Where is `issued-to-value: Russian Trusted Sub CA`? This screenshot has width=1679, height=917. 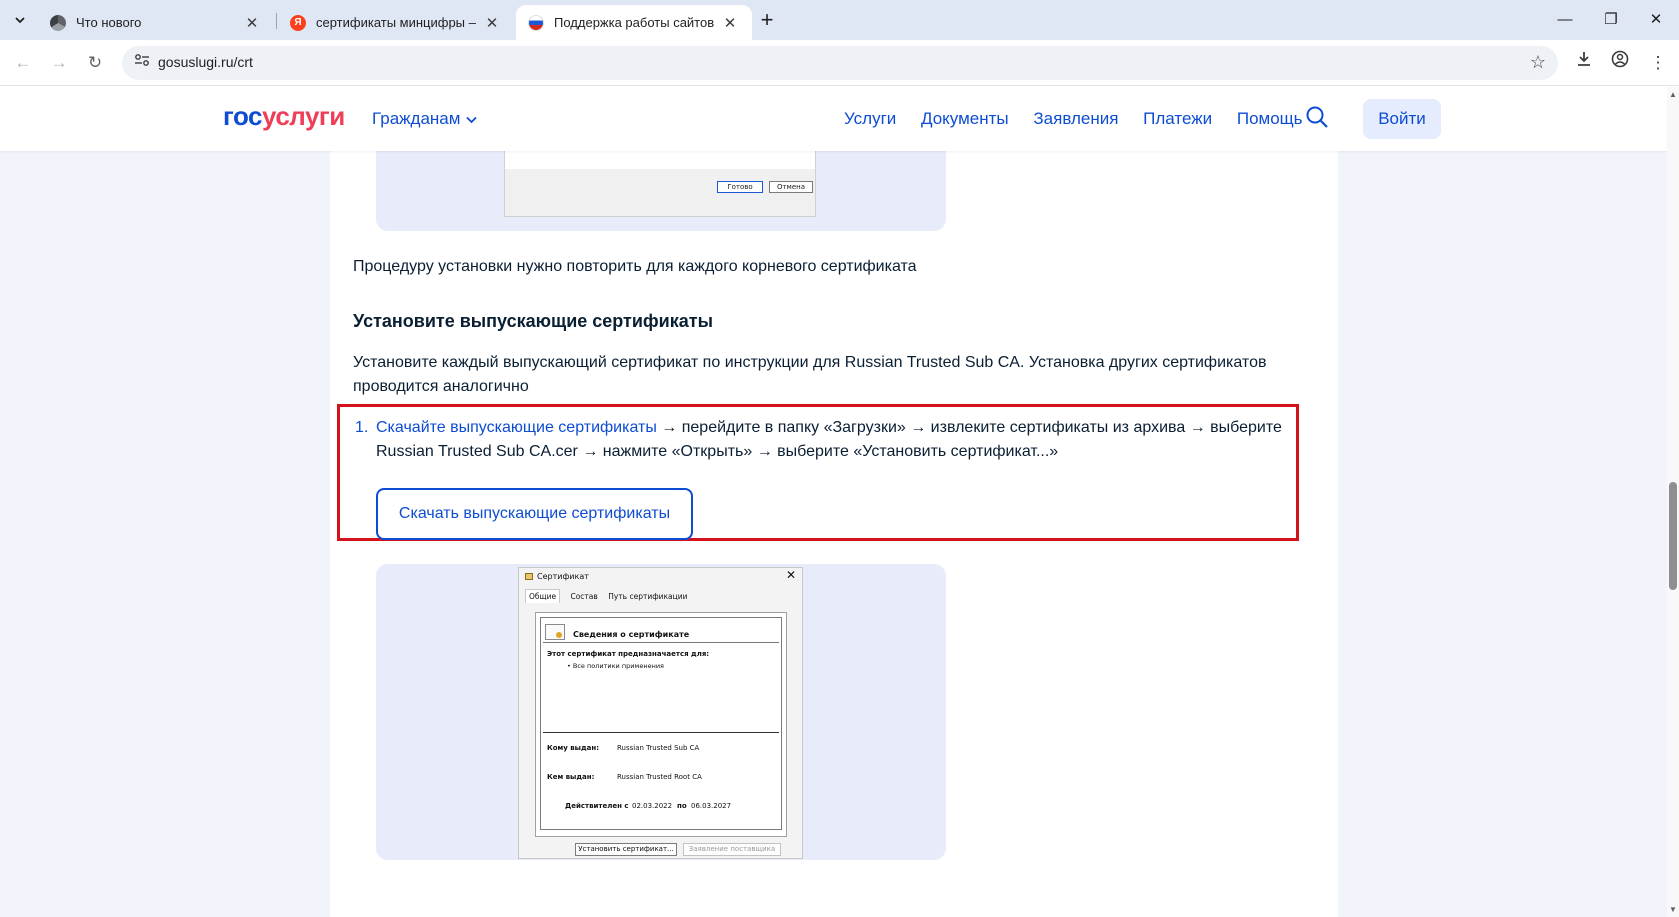 issued-to-value: Russian Trusted Sub CA is located at coordinates (658, 748).